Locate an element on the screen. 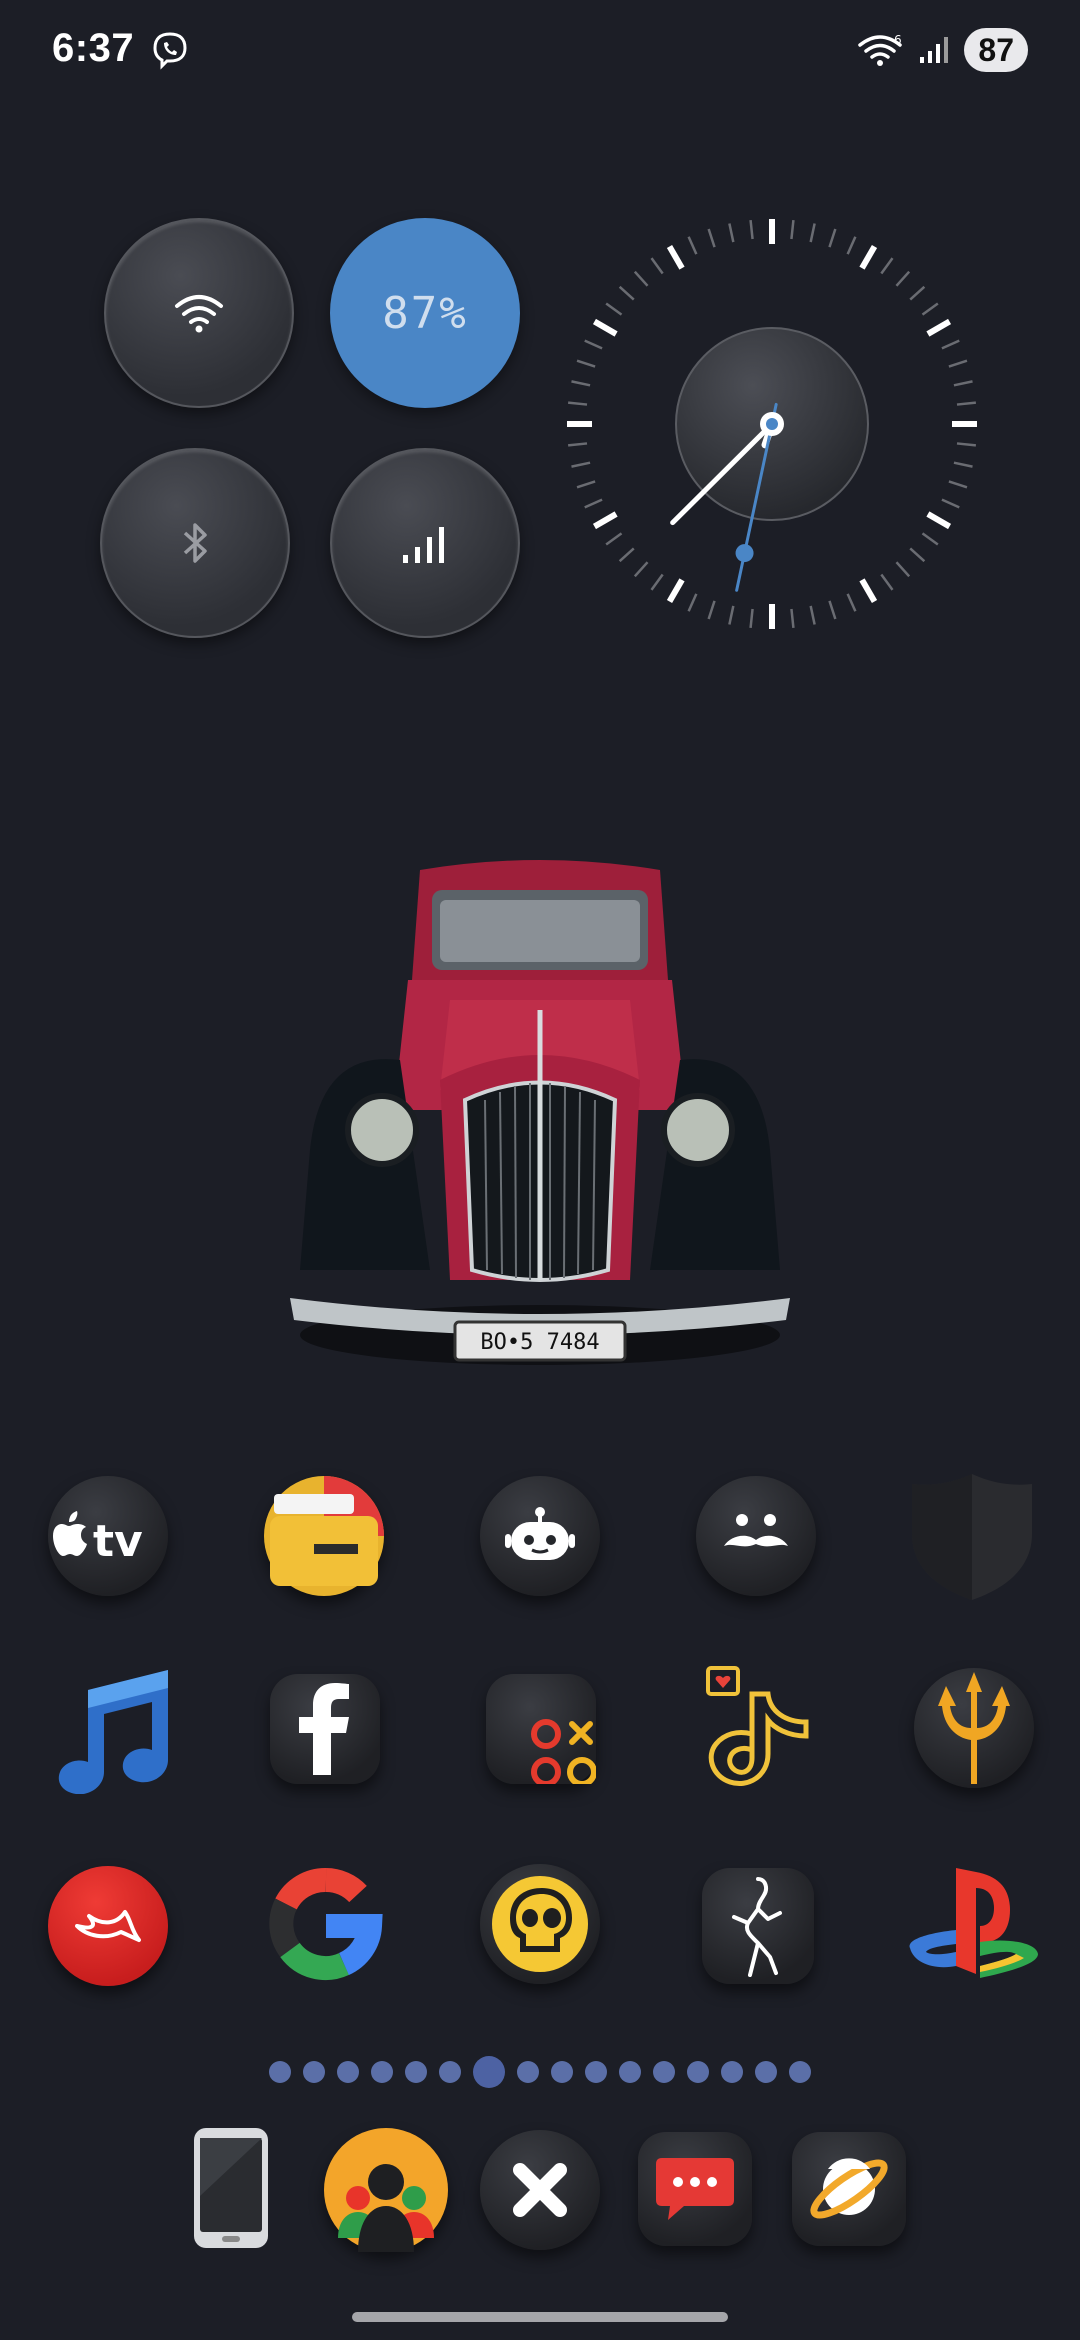 This screenshot has height=2340, width=1080. app-moustache is located at coordinates (756, 1536).